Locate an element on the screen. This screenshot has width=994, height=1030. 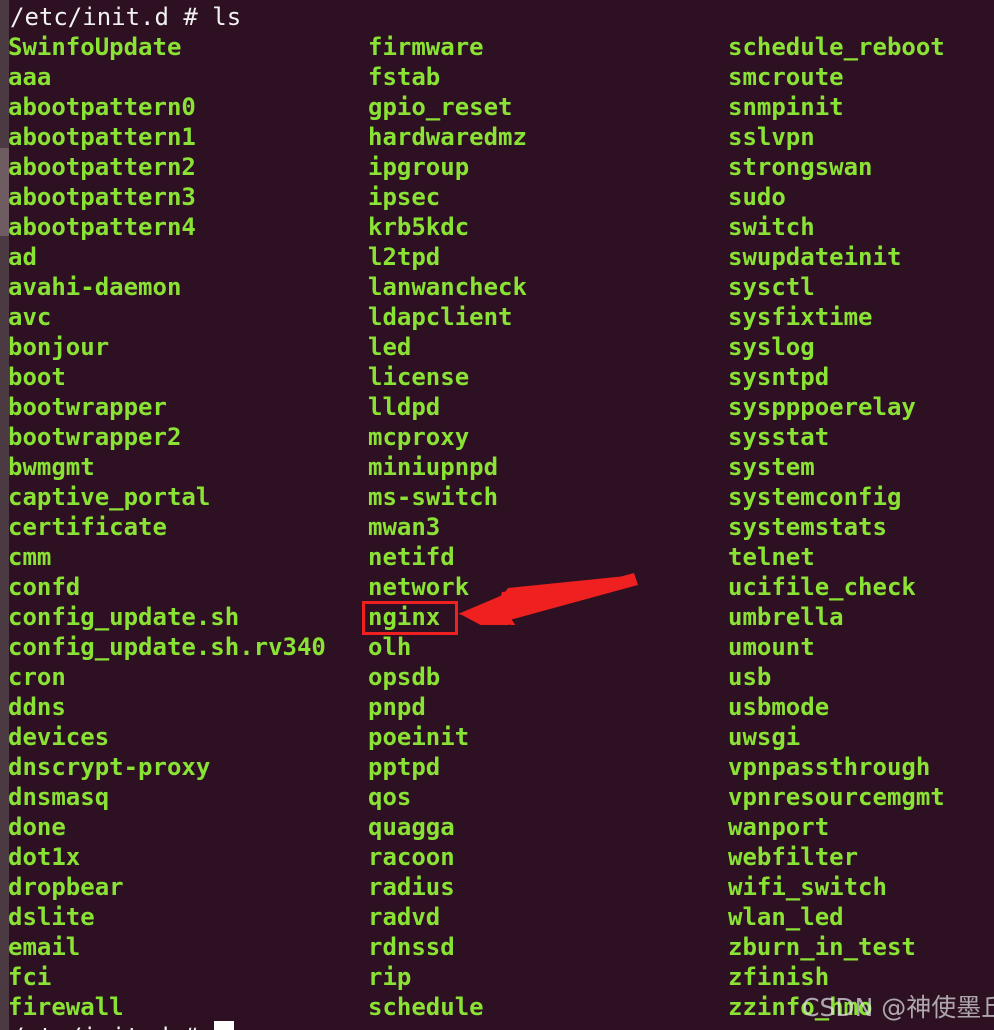
listing-entry: olh is located at coordinates (390, 647).